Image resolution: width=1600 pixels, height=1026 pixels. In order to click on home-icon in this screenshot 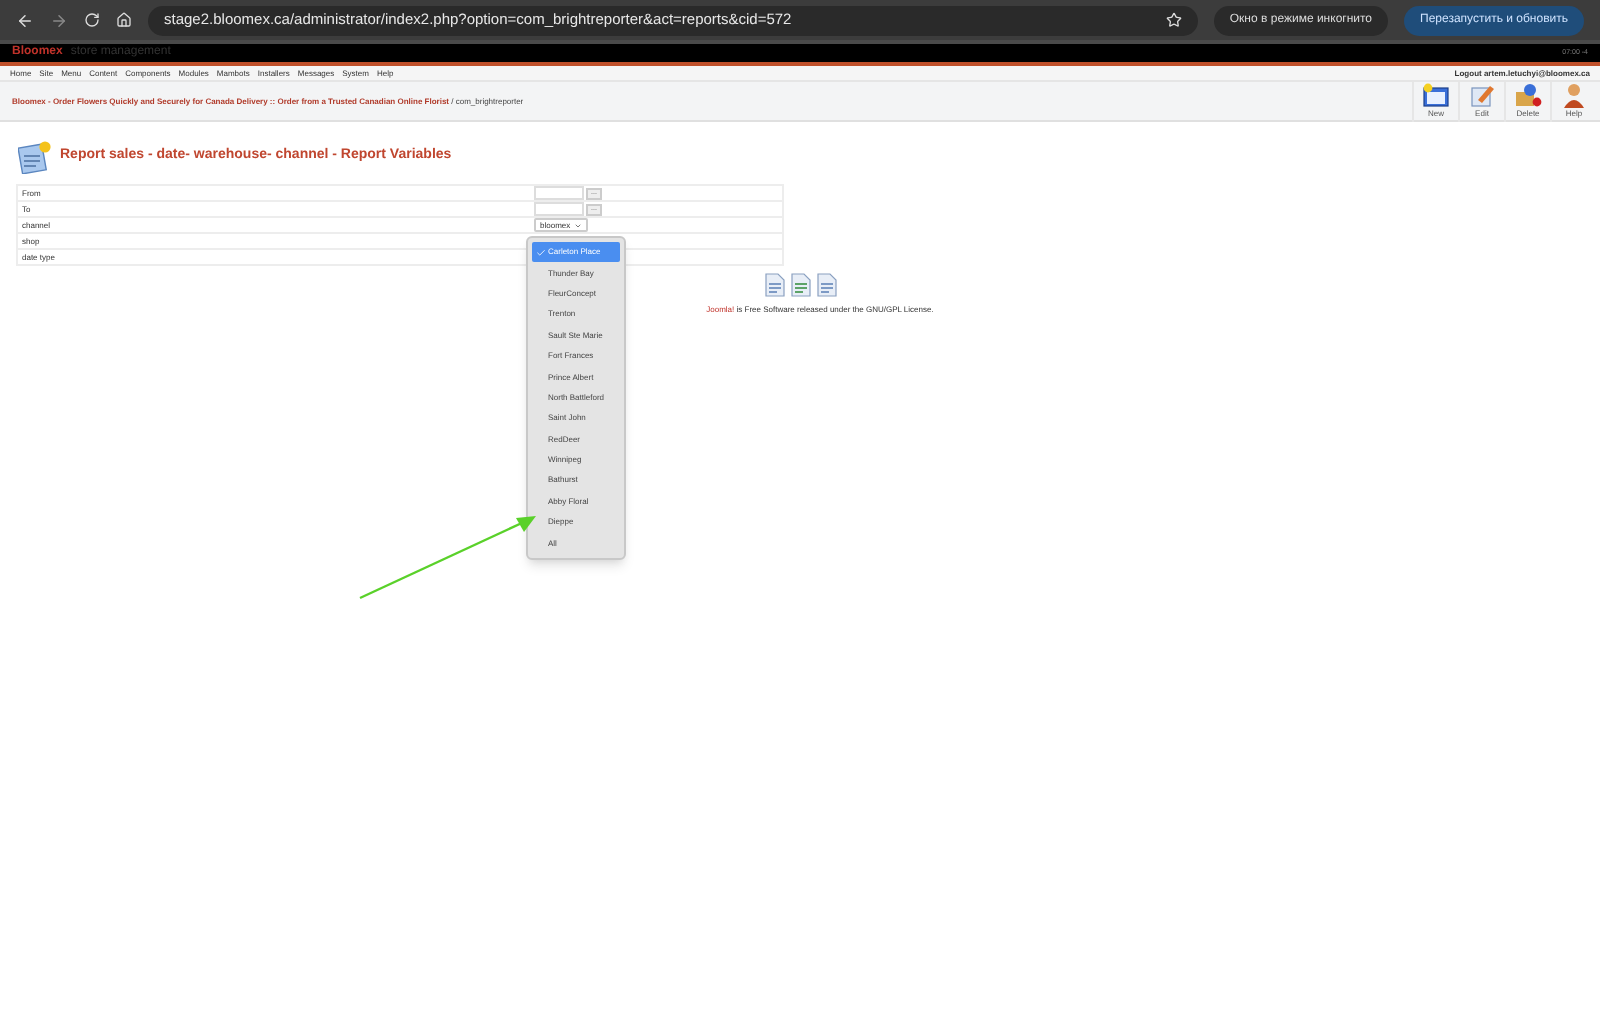, I will do `click(124, 20)`.